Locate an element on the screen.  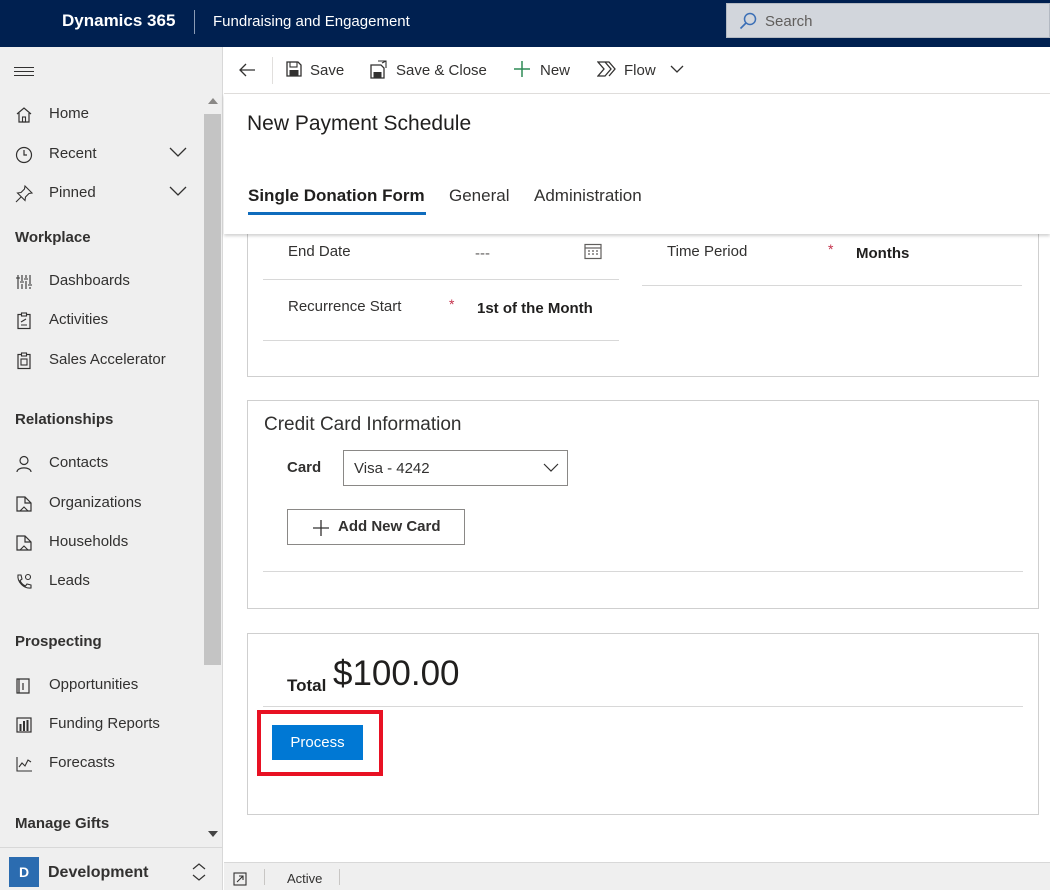
clipboard-check-icon is located at coordinates (24, 361).